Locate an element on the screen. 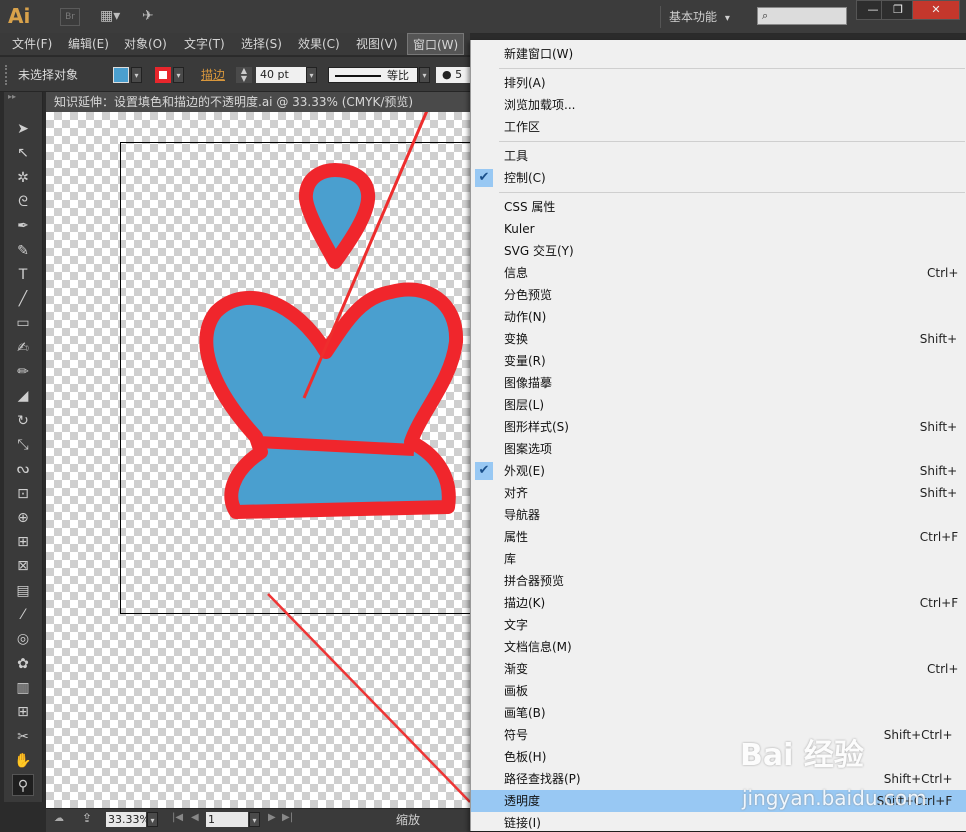 The width and height of the screenshot is (966, 832). window-menu-item: SVG 交互(Y) is located at coordinates (718, 251).